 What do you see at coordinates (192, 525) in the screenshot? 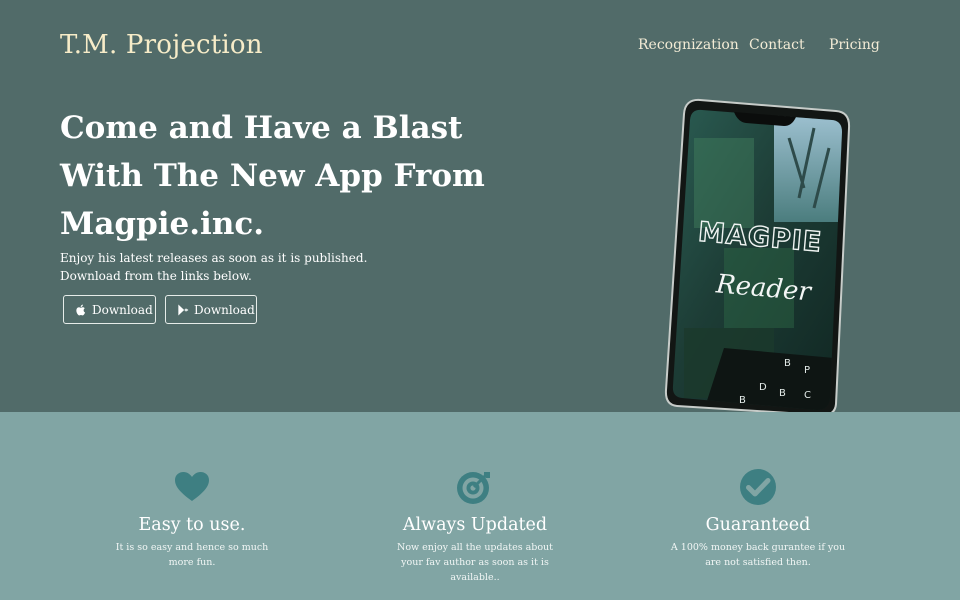
I see `feature-title: Easy to use.` at bounding box center [192, 525].